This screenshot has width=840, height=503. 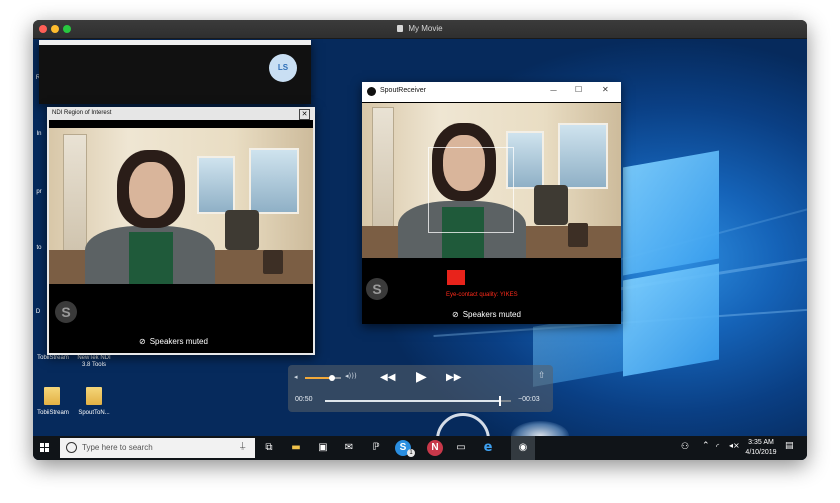 What do you see at coordinates (39, 134) in the screenshot?
I see `desktop-icon-label: In` at bounding box center [39, 134].